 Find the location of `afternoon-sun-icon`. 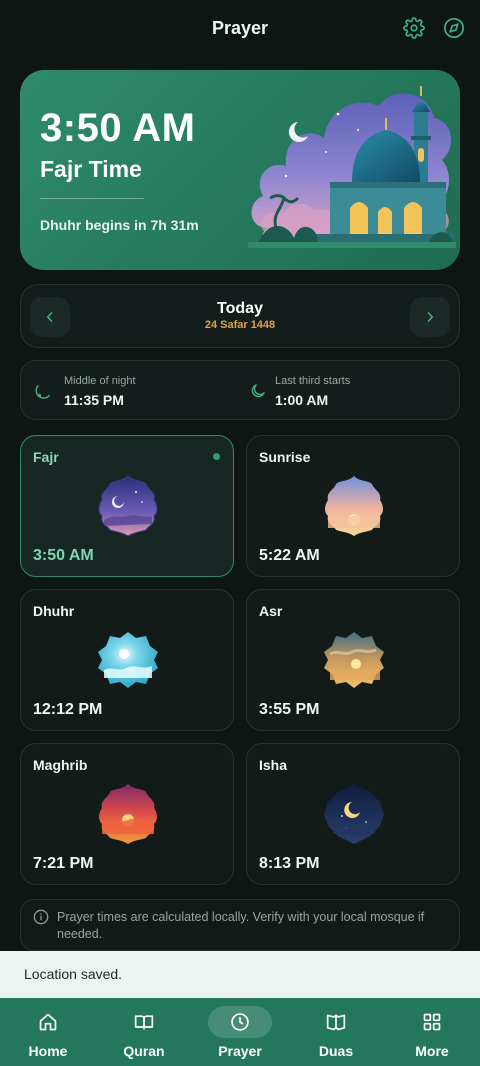

afternoon-sun-icon is located at coordinates (354, 660).